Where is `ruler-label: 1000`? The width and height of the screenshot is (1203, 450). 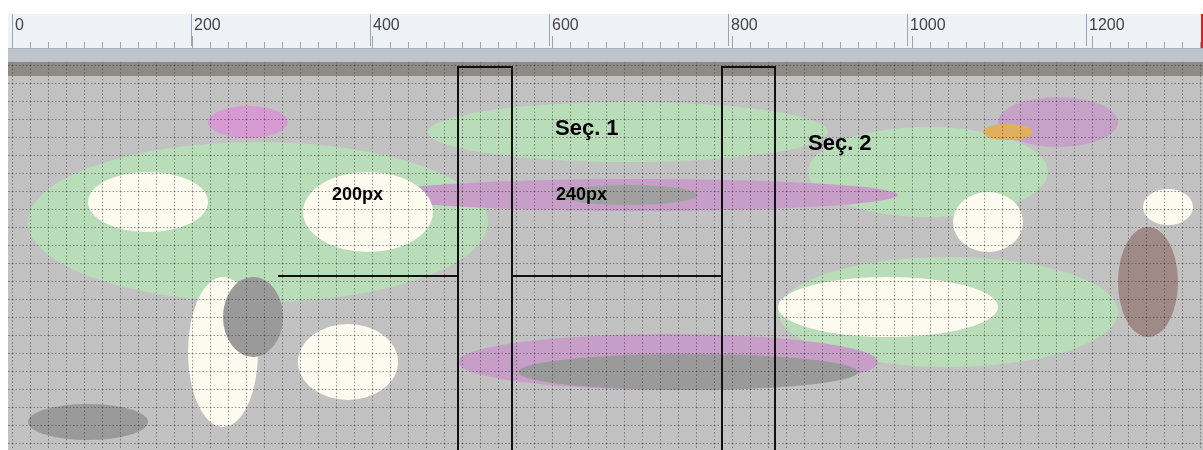
ruler-label: 1000 is located at coordinates (928, 25).